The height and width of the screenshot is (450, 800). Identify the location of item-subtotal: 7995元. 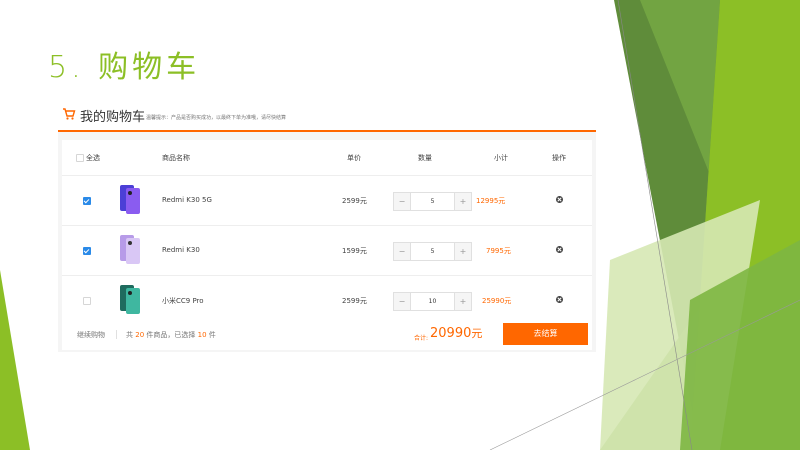
(498, 251).